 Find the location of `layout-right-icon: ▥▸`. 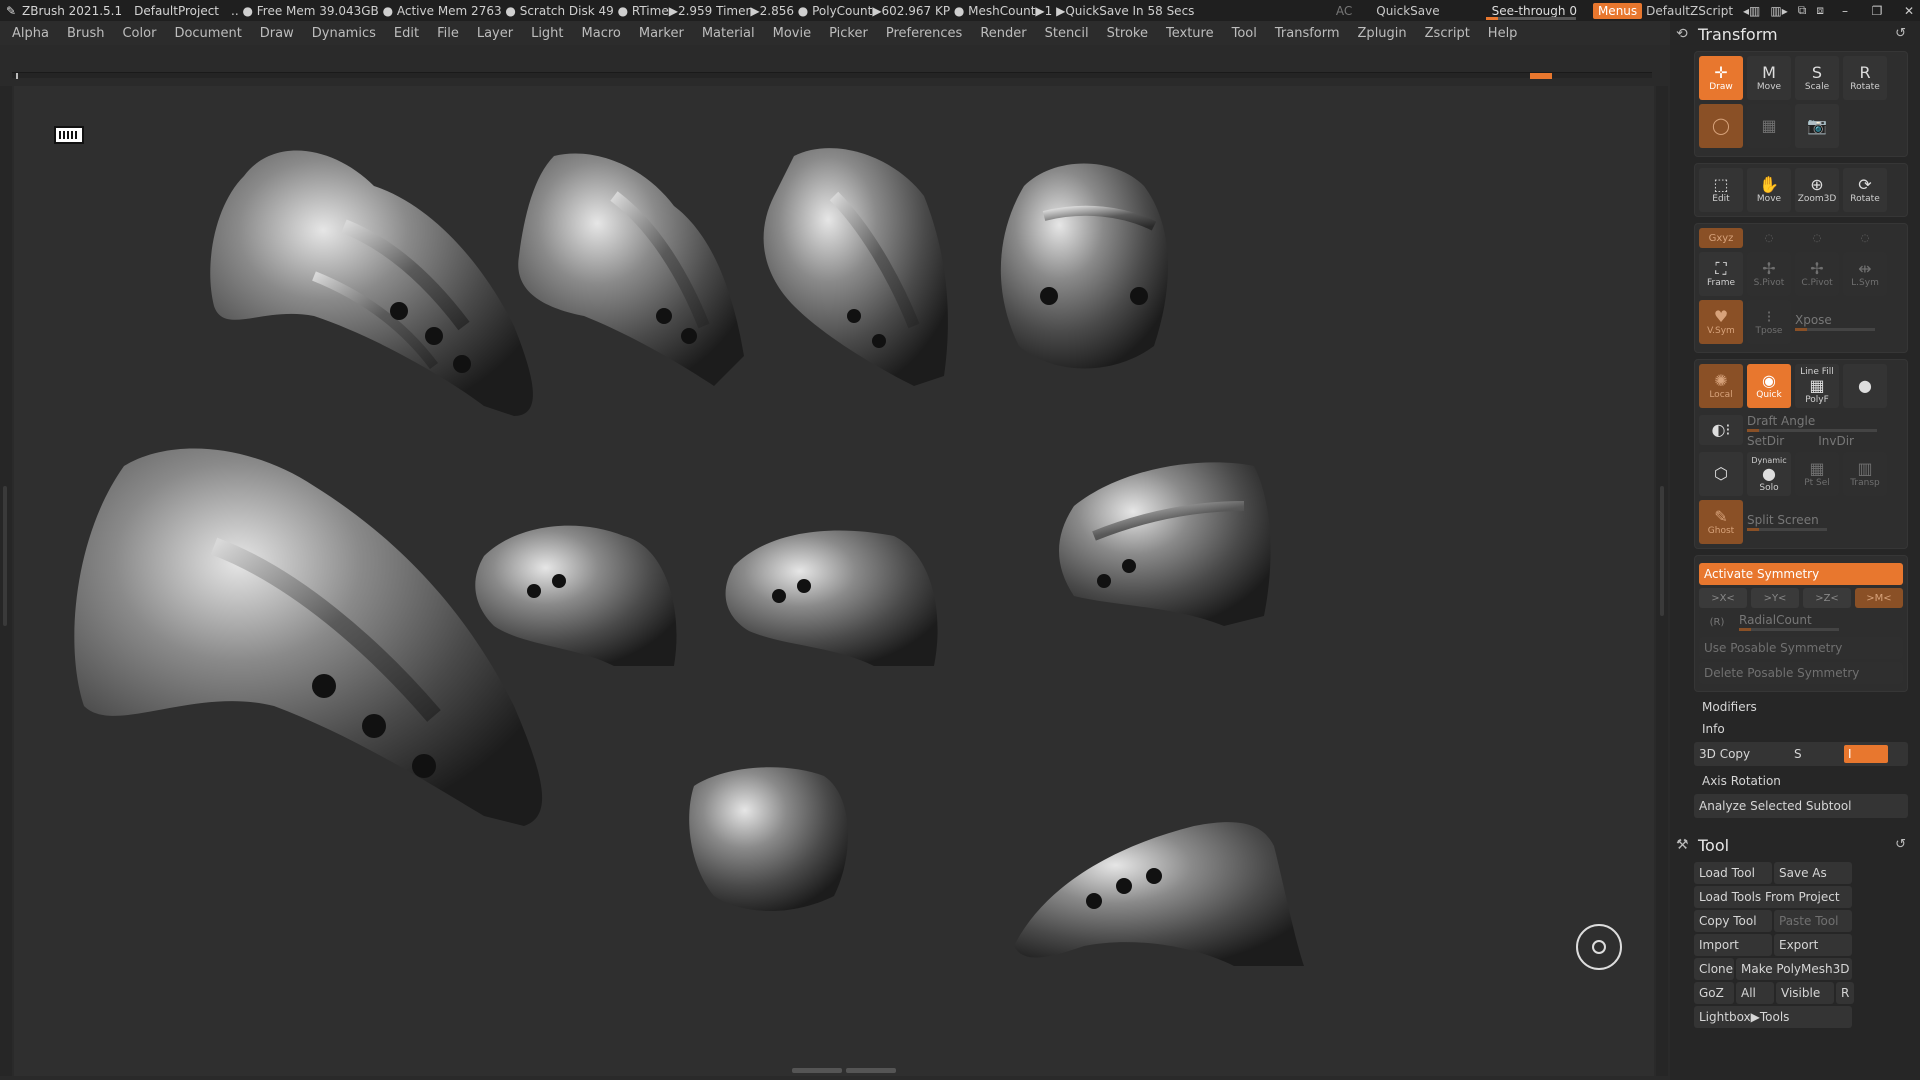

layout-right-icon: ▥▸ is located at coordinates (1778, 11).